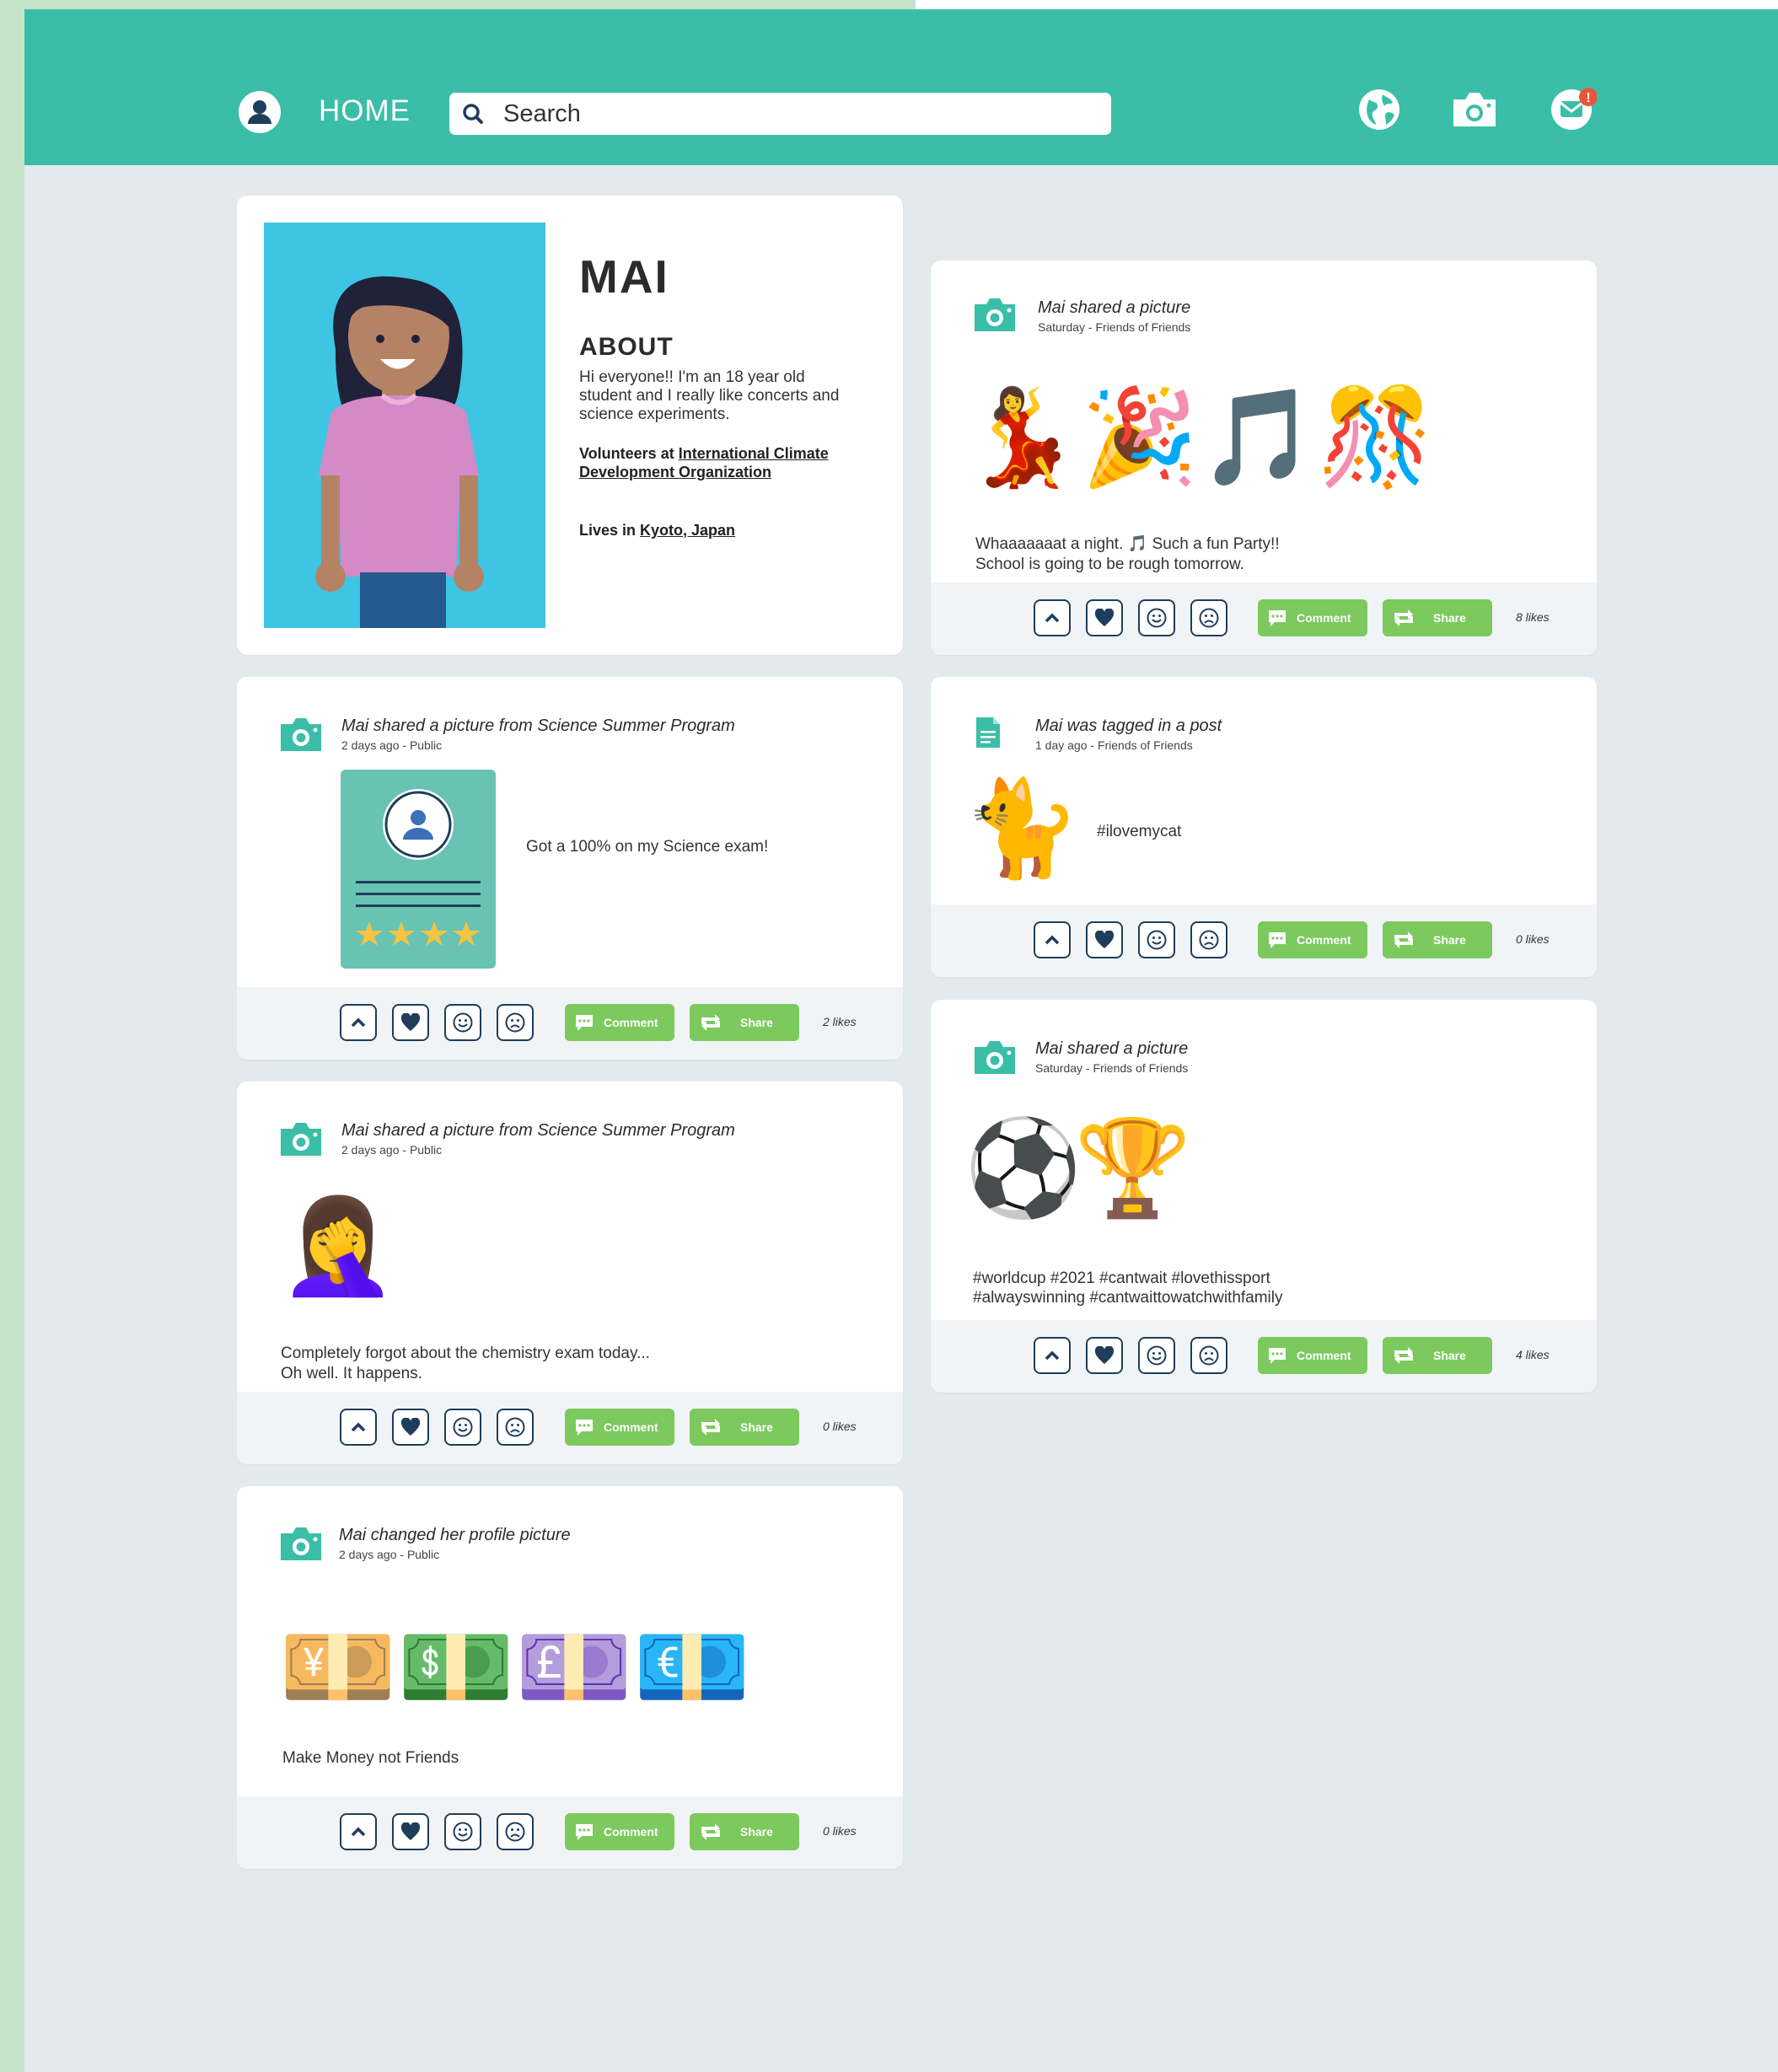 This screenshot has width=1778, height=2072. What do you see at coordinates (338, 1246) in the screenshot?
I see `emoji-facepalm: 🤦‍♀️` at bounding box center [338, 1246].